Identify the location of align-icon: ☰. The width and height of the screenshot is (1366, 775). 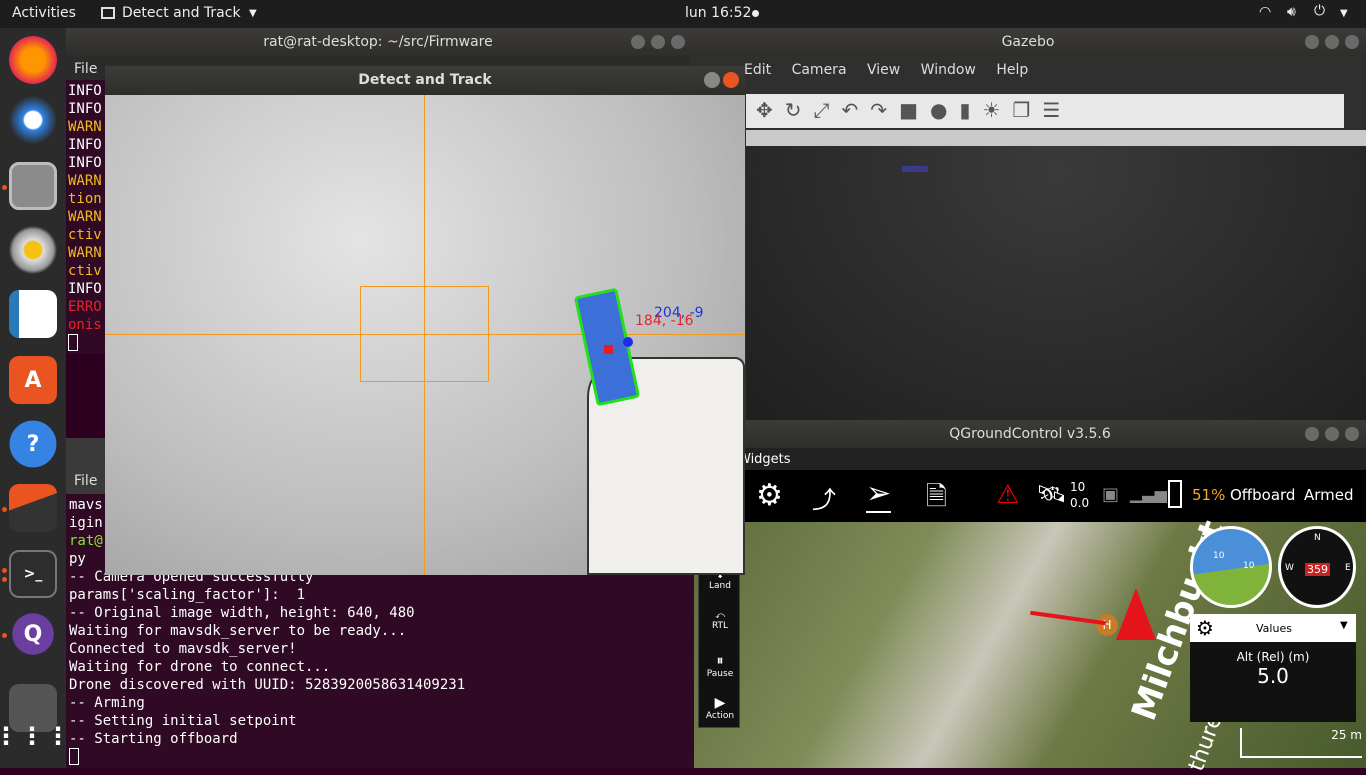
(1057, 110).